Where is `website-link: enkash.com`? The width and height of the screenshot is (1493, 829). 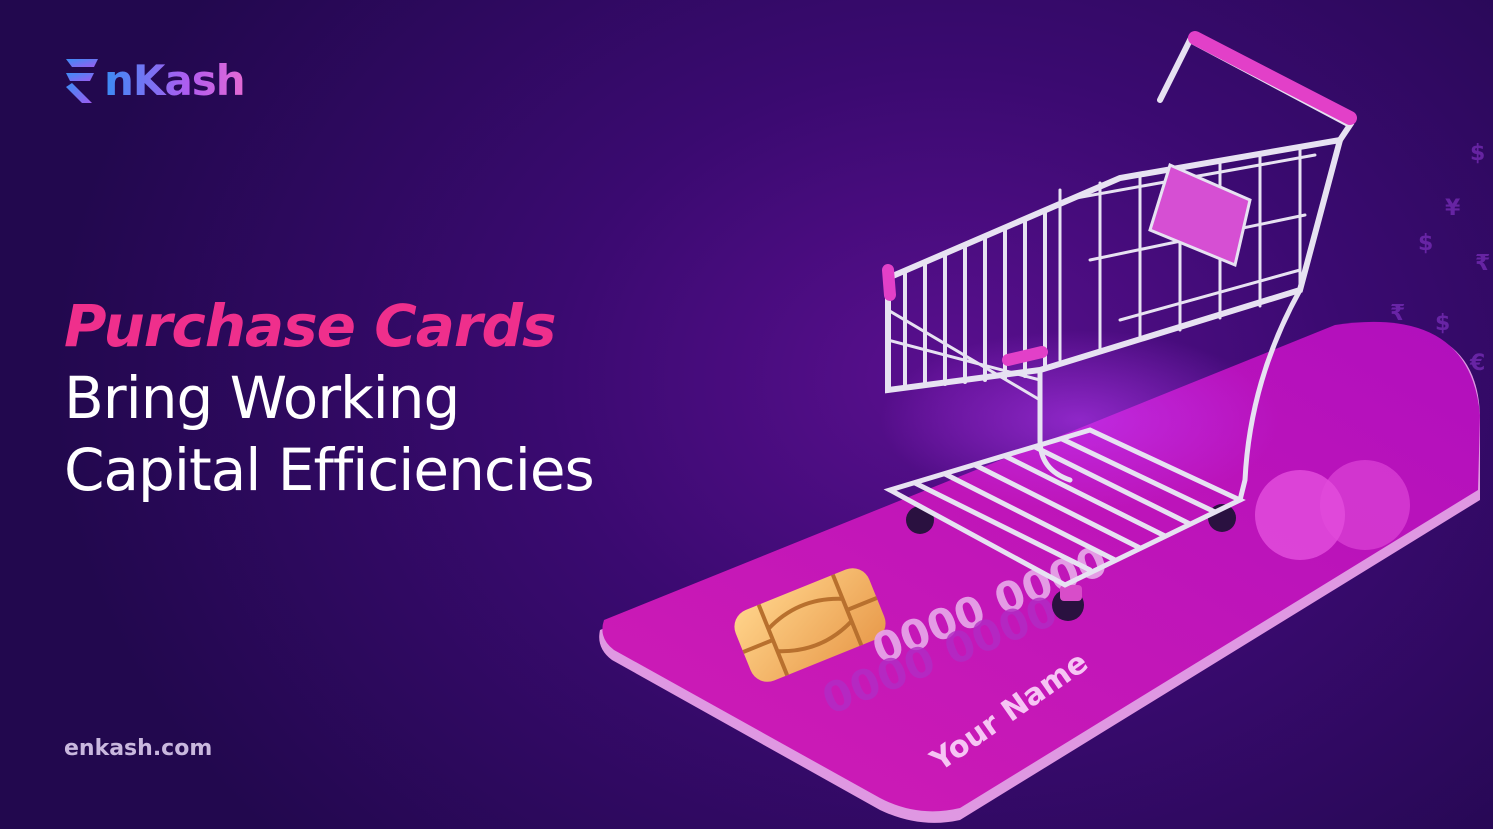
website-link: enkash.com is located at coordinates (138, 748).